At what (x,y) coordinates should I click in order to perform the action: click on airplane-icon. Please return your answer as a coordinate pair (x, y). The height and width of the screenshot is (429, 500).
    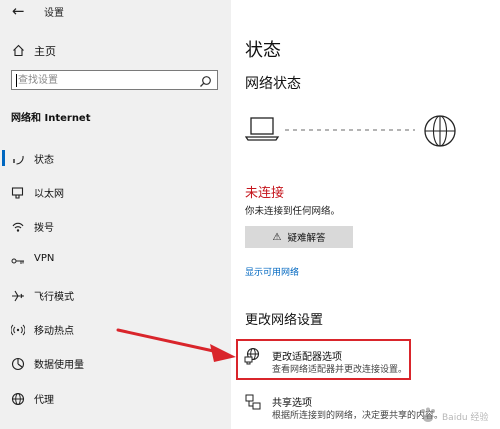
    Looking at the image, I should click on (18, 295).